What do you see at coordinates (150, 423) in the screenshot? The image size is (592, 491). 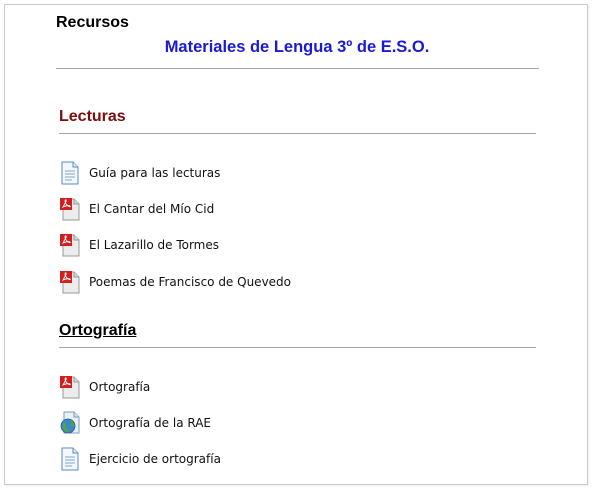 I see `resource-label: Ortografía de la RAE` at bounding box center [150, 423].